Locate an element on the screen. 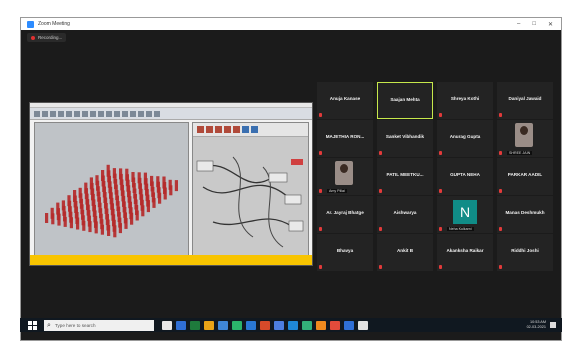 The height and width of the screenshot is (351, 579). window-controls: – □ ✕ is located at coordinates (535, 24).